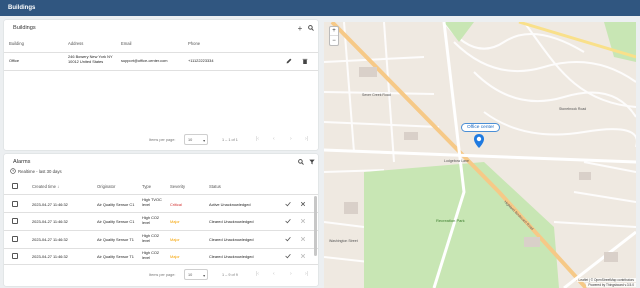 The width and height of the screenshot is (640, 288). What do you see at coordinates (201, 60) in the screenshot?
I see `building-phone: +11122223334` at bounding box center [201, 60].